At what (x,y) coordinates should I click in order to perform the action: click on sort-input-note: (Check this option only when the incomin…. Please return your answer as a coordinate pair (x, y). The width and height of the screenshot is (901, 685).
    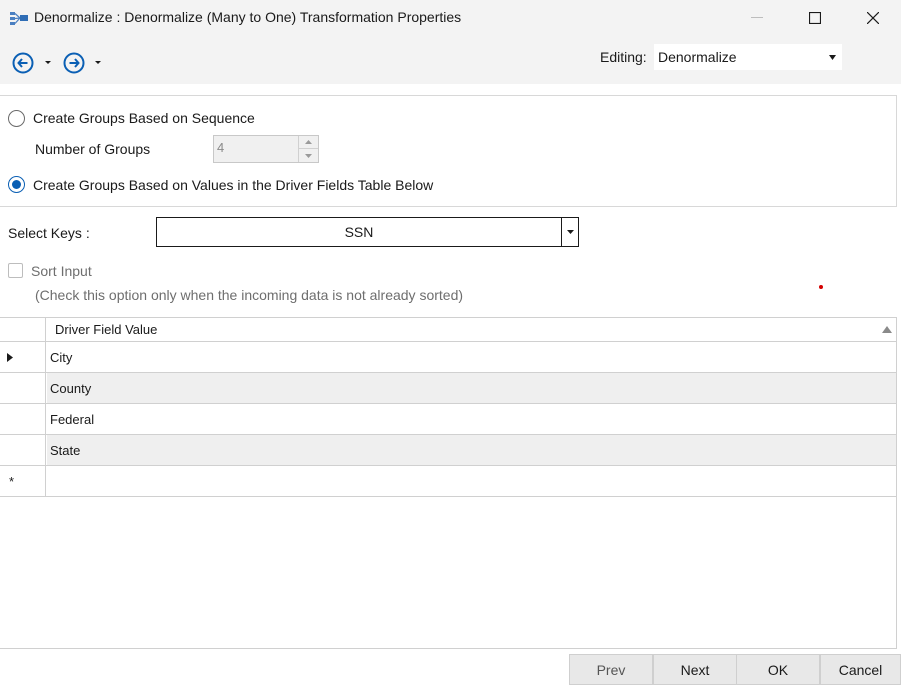
    Looking at the image, I should click on (249, 295).